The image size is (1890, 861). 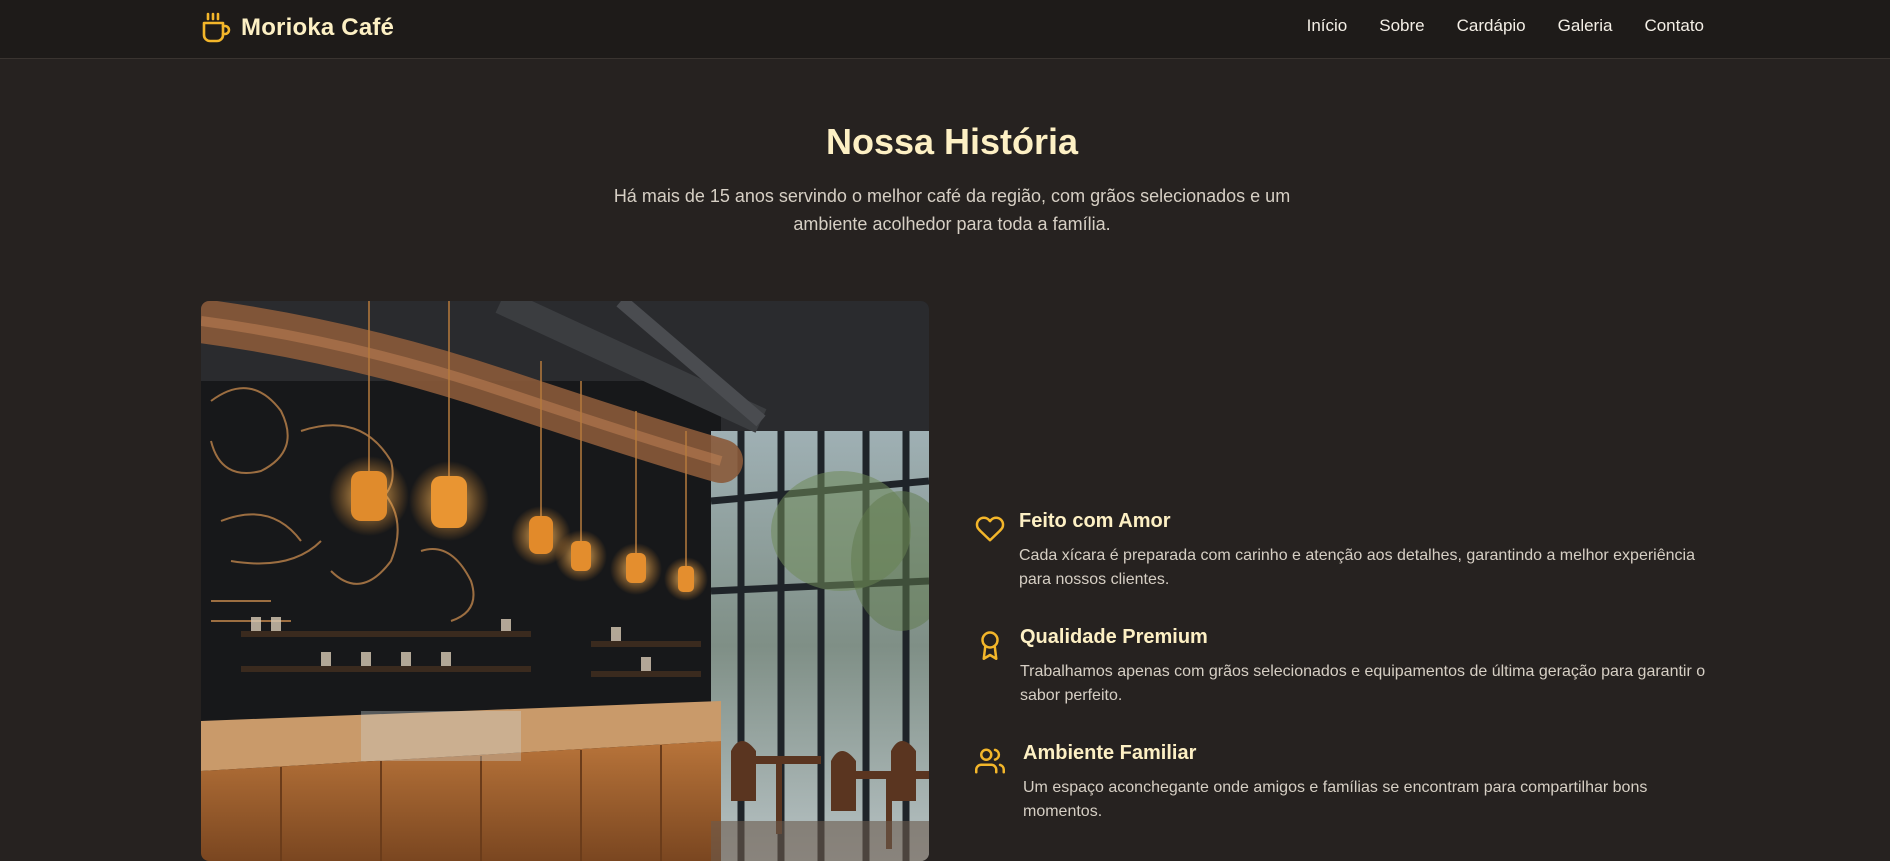 What do you see at coordinates (990, 645) in the screenshot?
I see `award-icon` at bounding box center [990, 645].